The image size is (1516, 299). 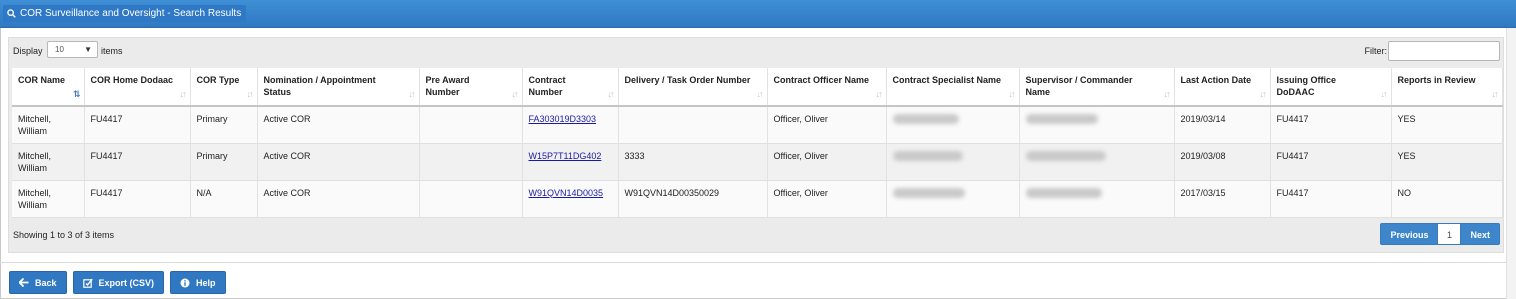 I want to click on cell-delivery-order: W91QVN14D00350029, so click(x=693, y=199).